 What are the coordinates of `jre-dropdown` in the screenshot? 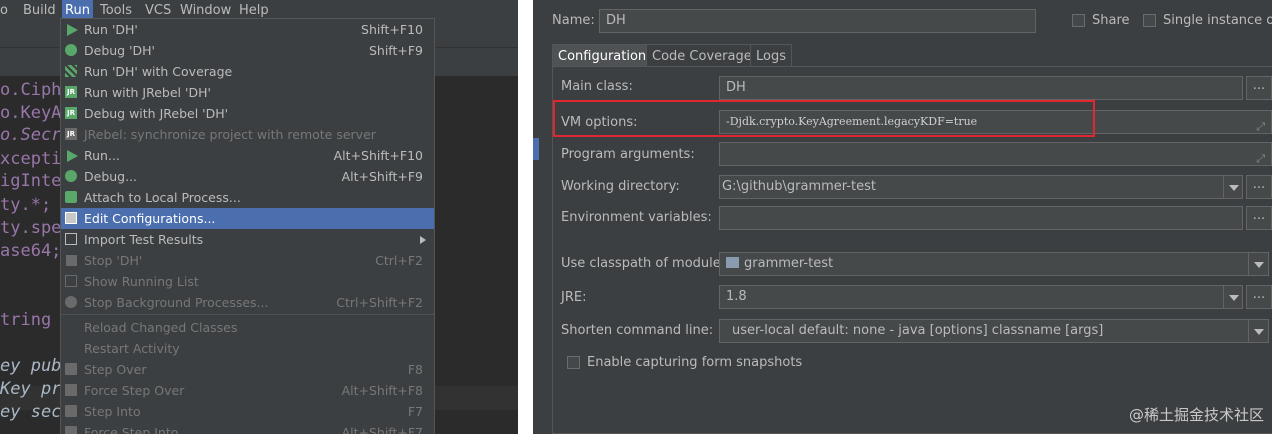 It's located at (1233, 297).